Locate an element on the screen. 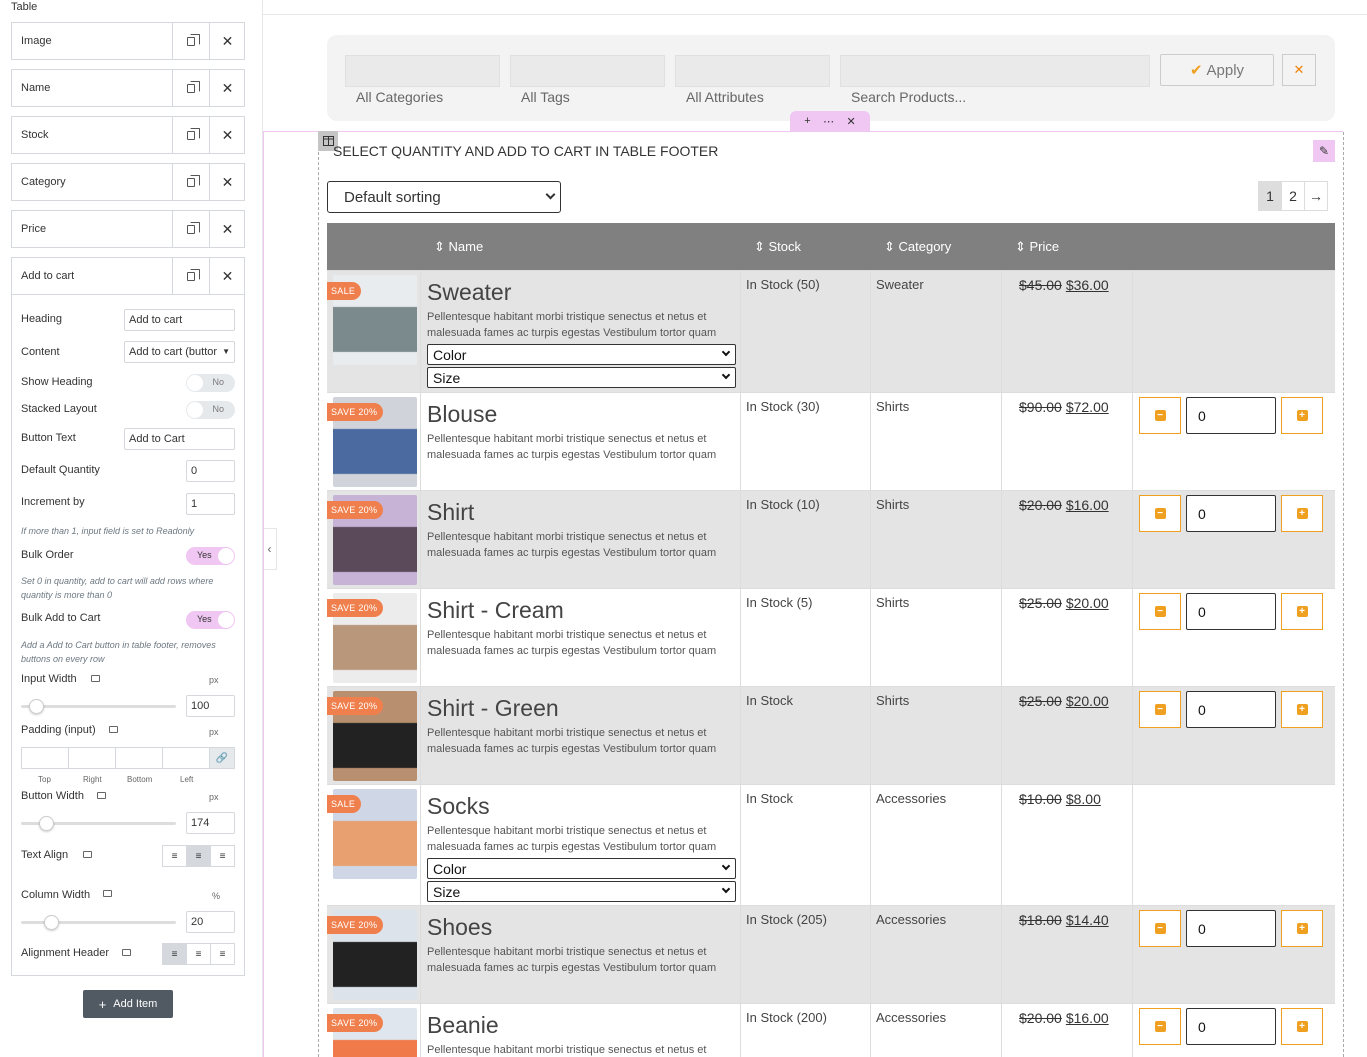 This screenshot has width=1367, height=1057. repeater-item: Category ✕ is located at coordinates (128, 182).